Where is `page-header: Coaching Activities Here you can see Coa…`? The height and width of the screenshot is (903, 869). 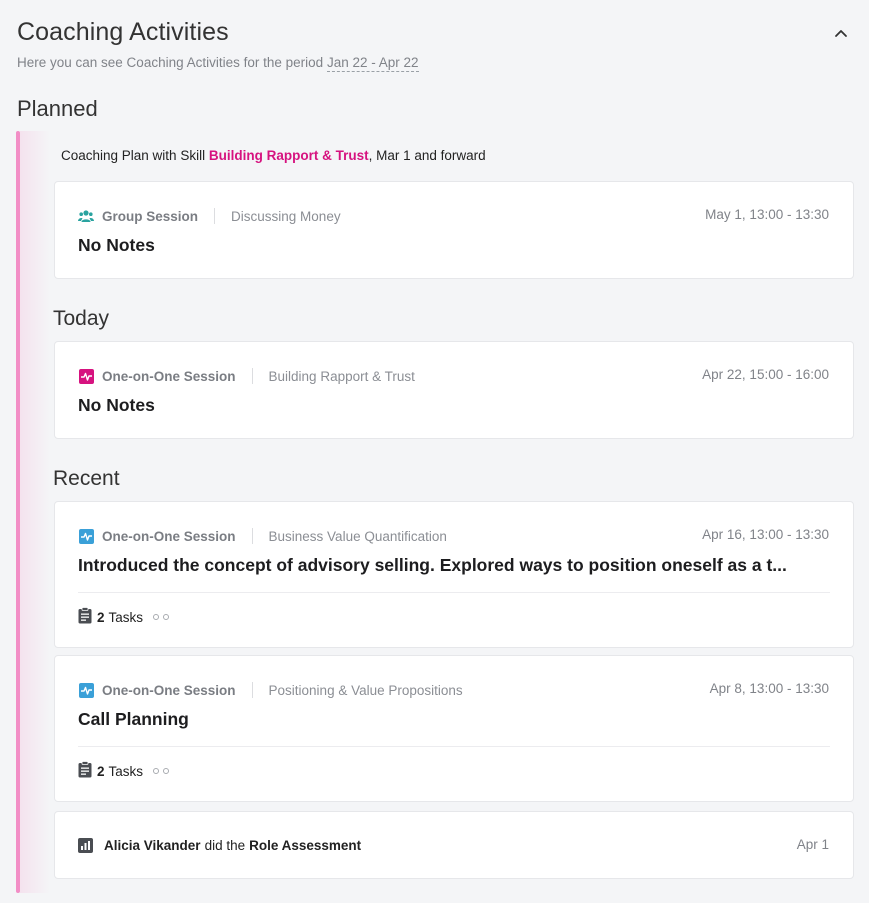 page-header: Coaching Activities Here you can see Coa… is located at coordinates (437, 45).